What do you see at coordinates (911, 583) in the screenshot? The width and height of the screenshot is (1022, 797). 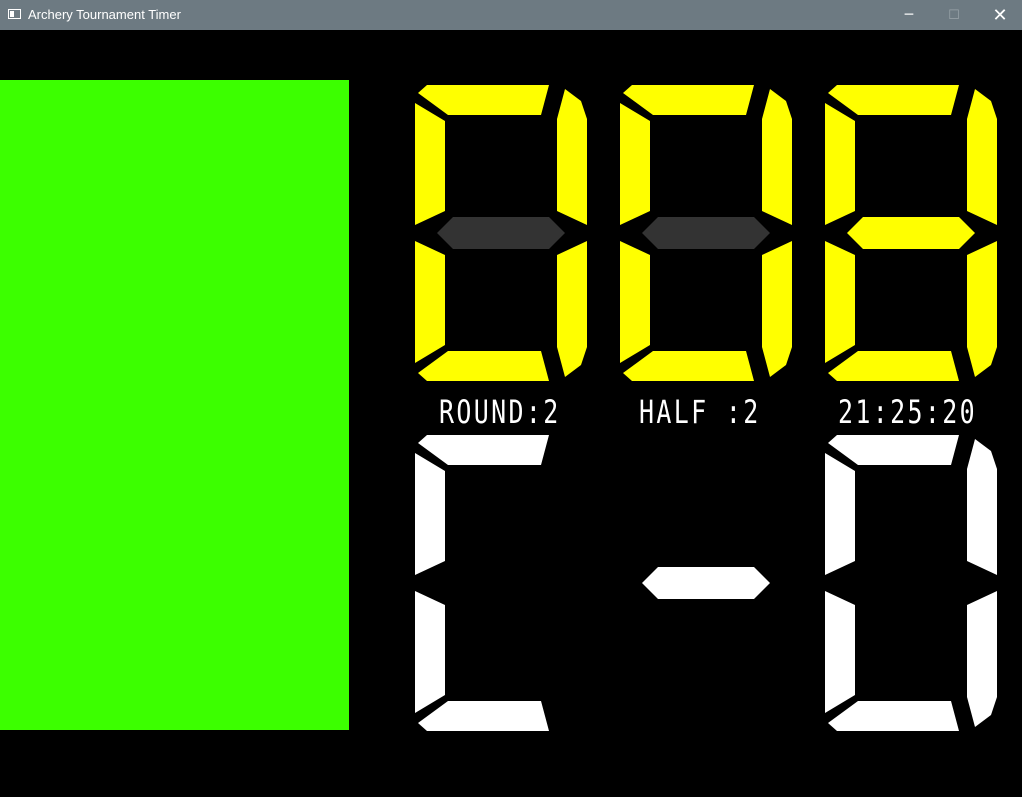 I see `group-letter-right` at bounding box center [911, 583].